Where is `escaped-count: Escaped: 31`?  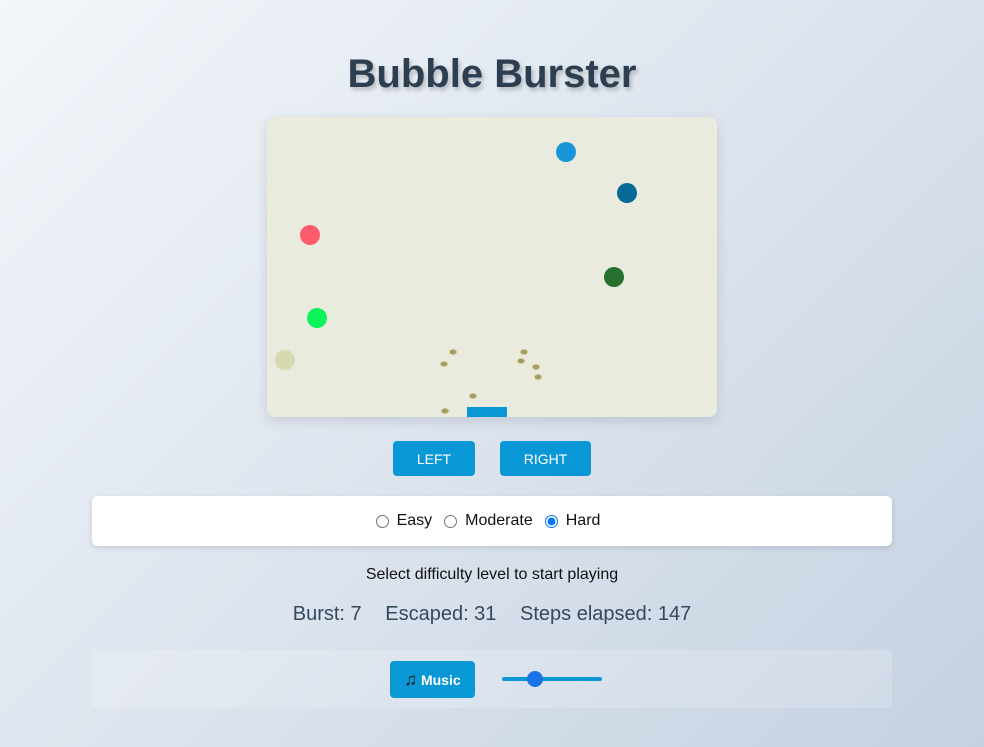
escaped-count: Escaped: 31 is located at coordinates (441, 614).